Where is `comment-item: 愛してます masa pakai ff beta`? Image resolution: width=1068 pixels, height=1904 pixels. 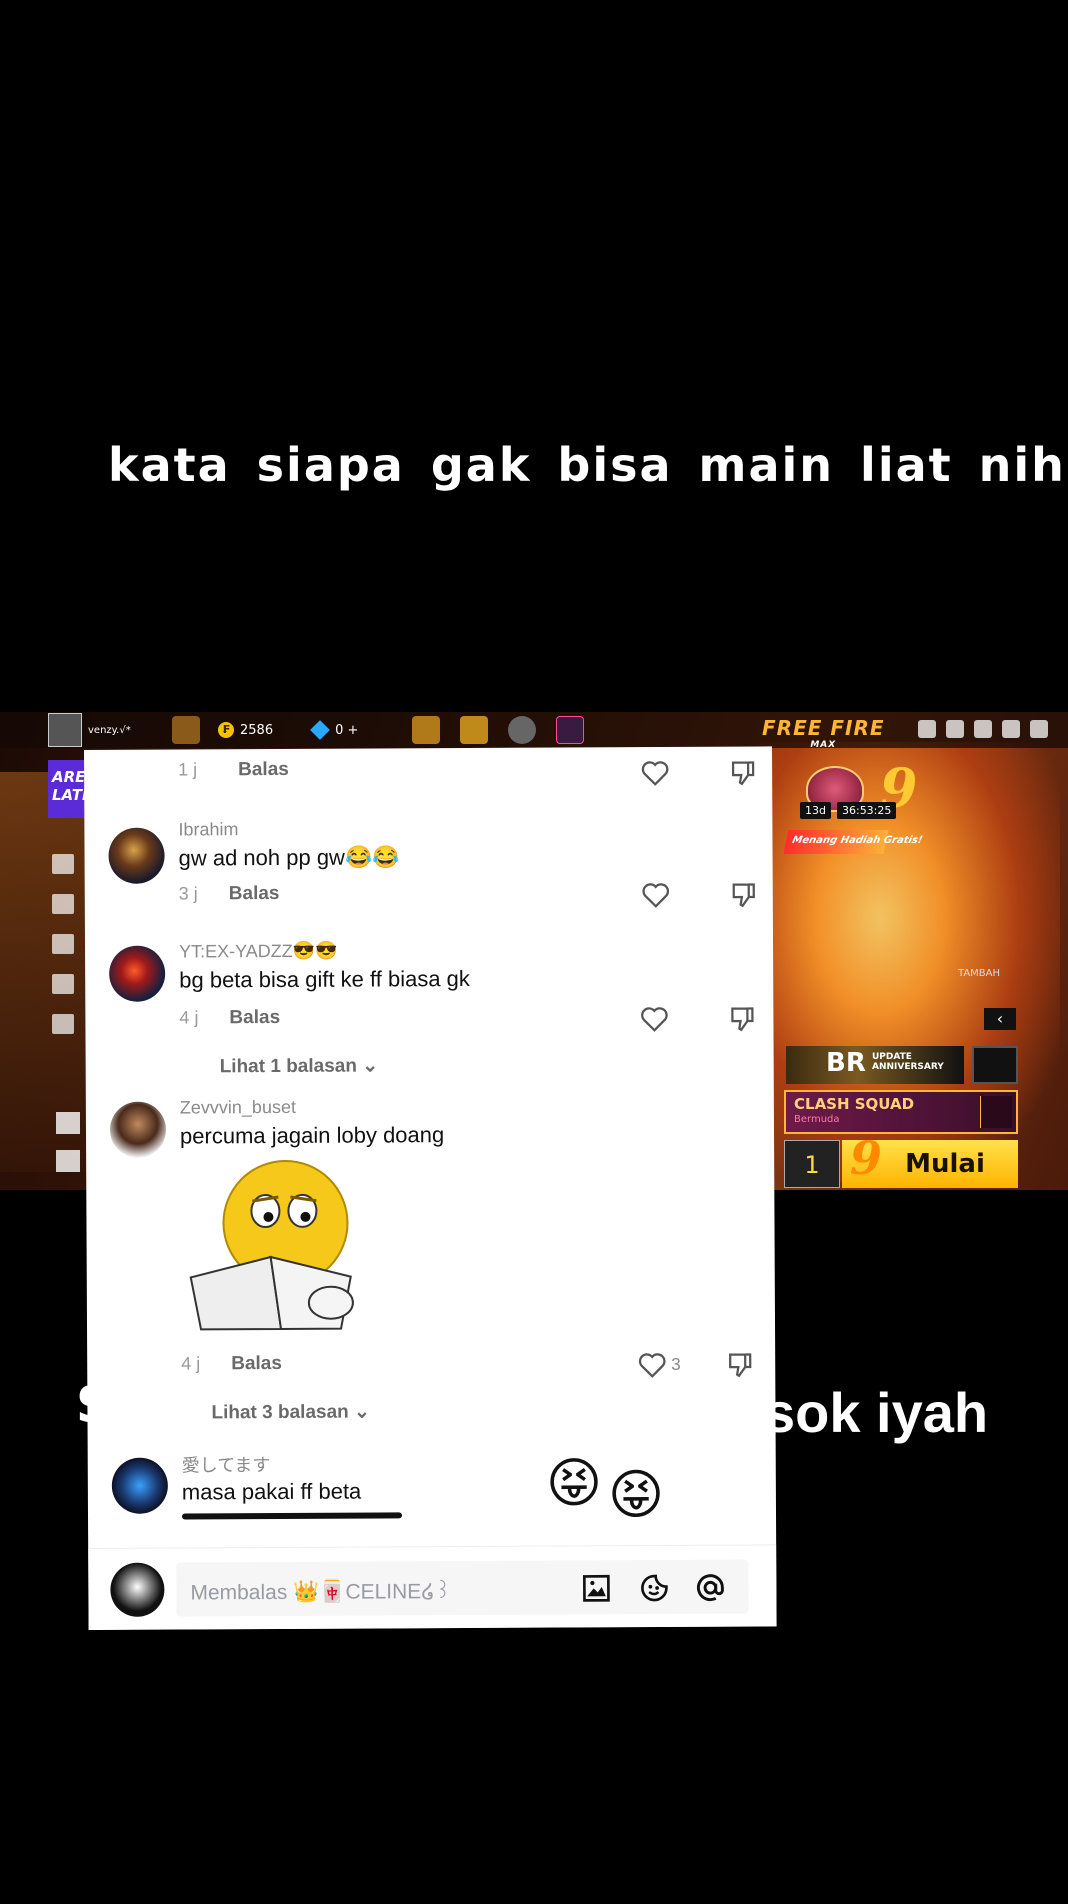
comment-item: 愛してます masa pakai ff beta is located at coordinates (432, 1484).